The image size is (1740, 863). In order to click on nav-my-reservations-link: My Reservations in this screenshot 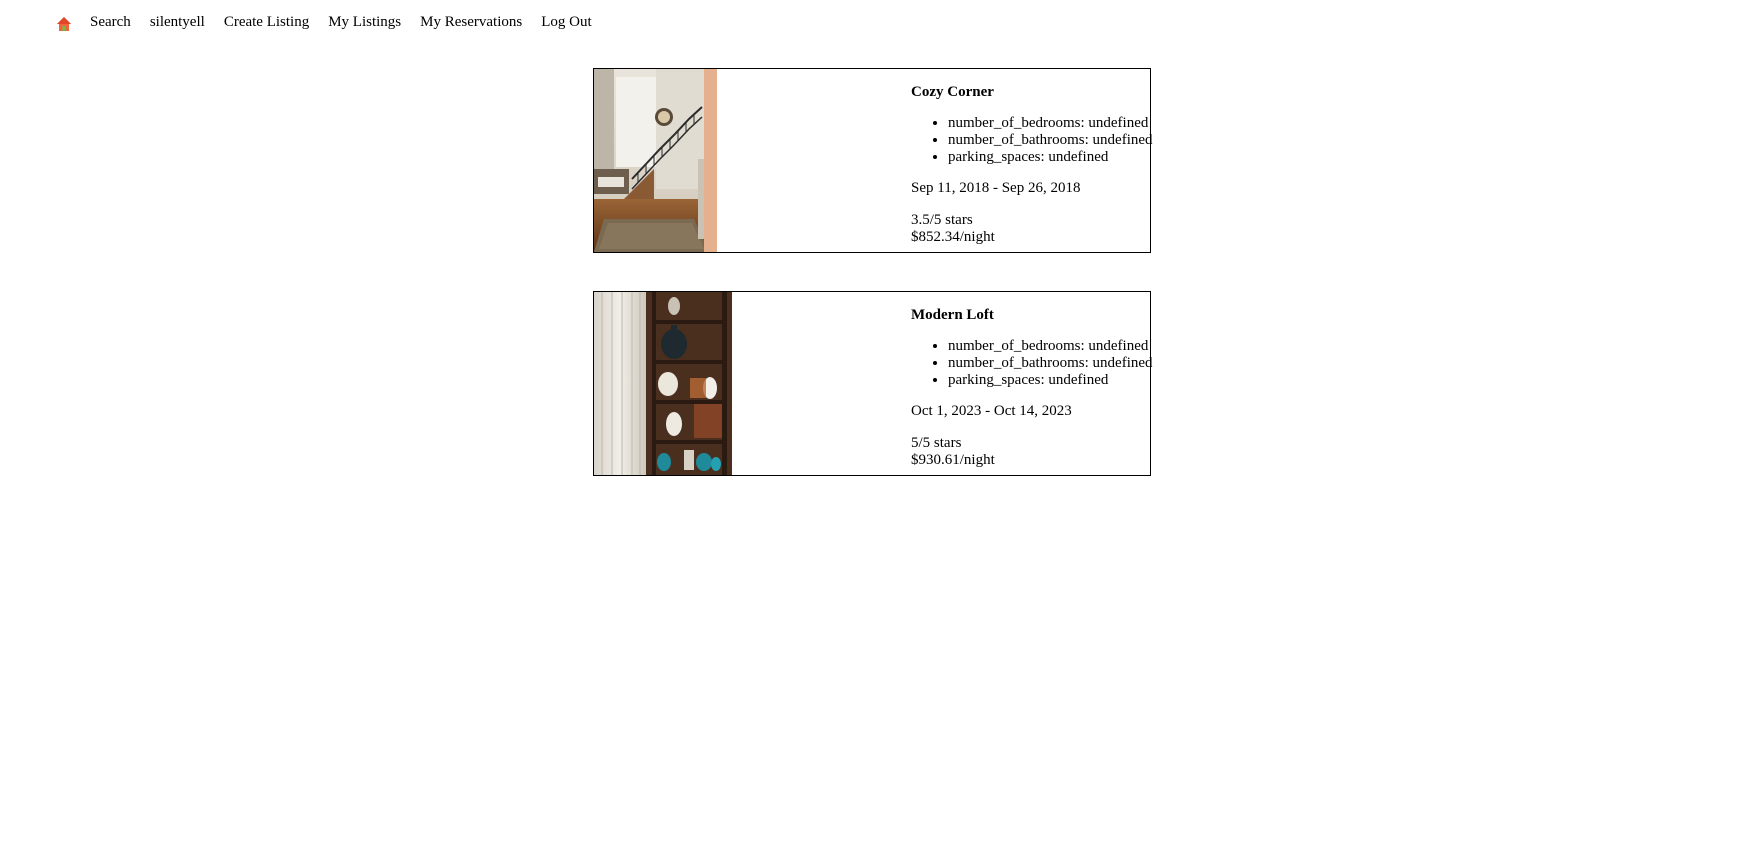, I will do `click(471, 22)`.